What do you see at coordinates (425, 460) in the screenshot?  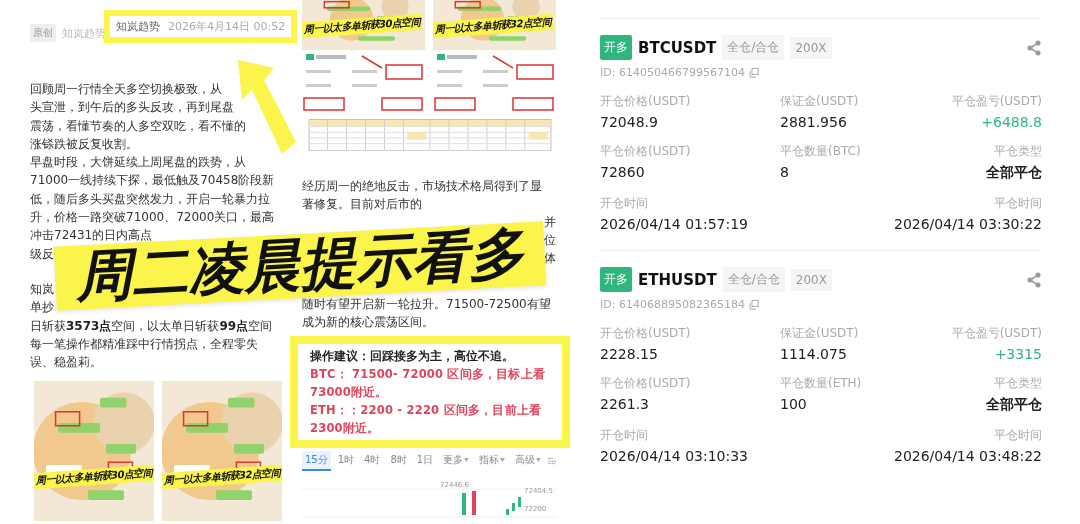 I see `interval-tab: 1日` at bounding box center [425, 460].